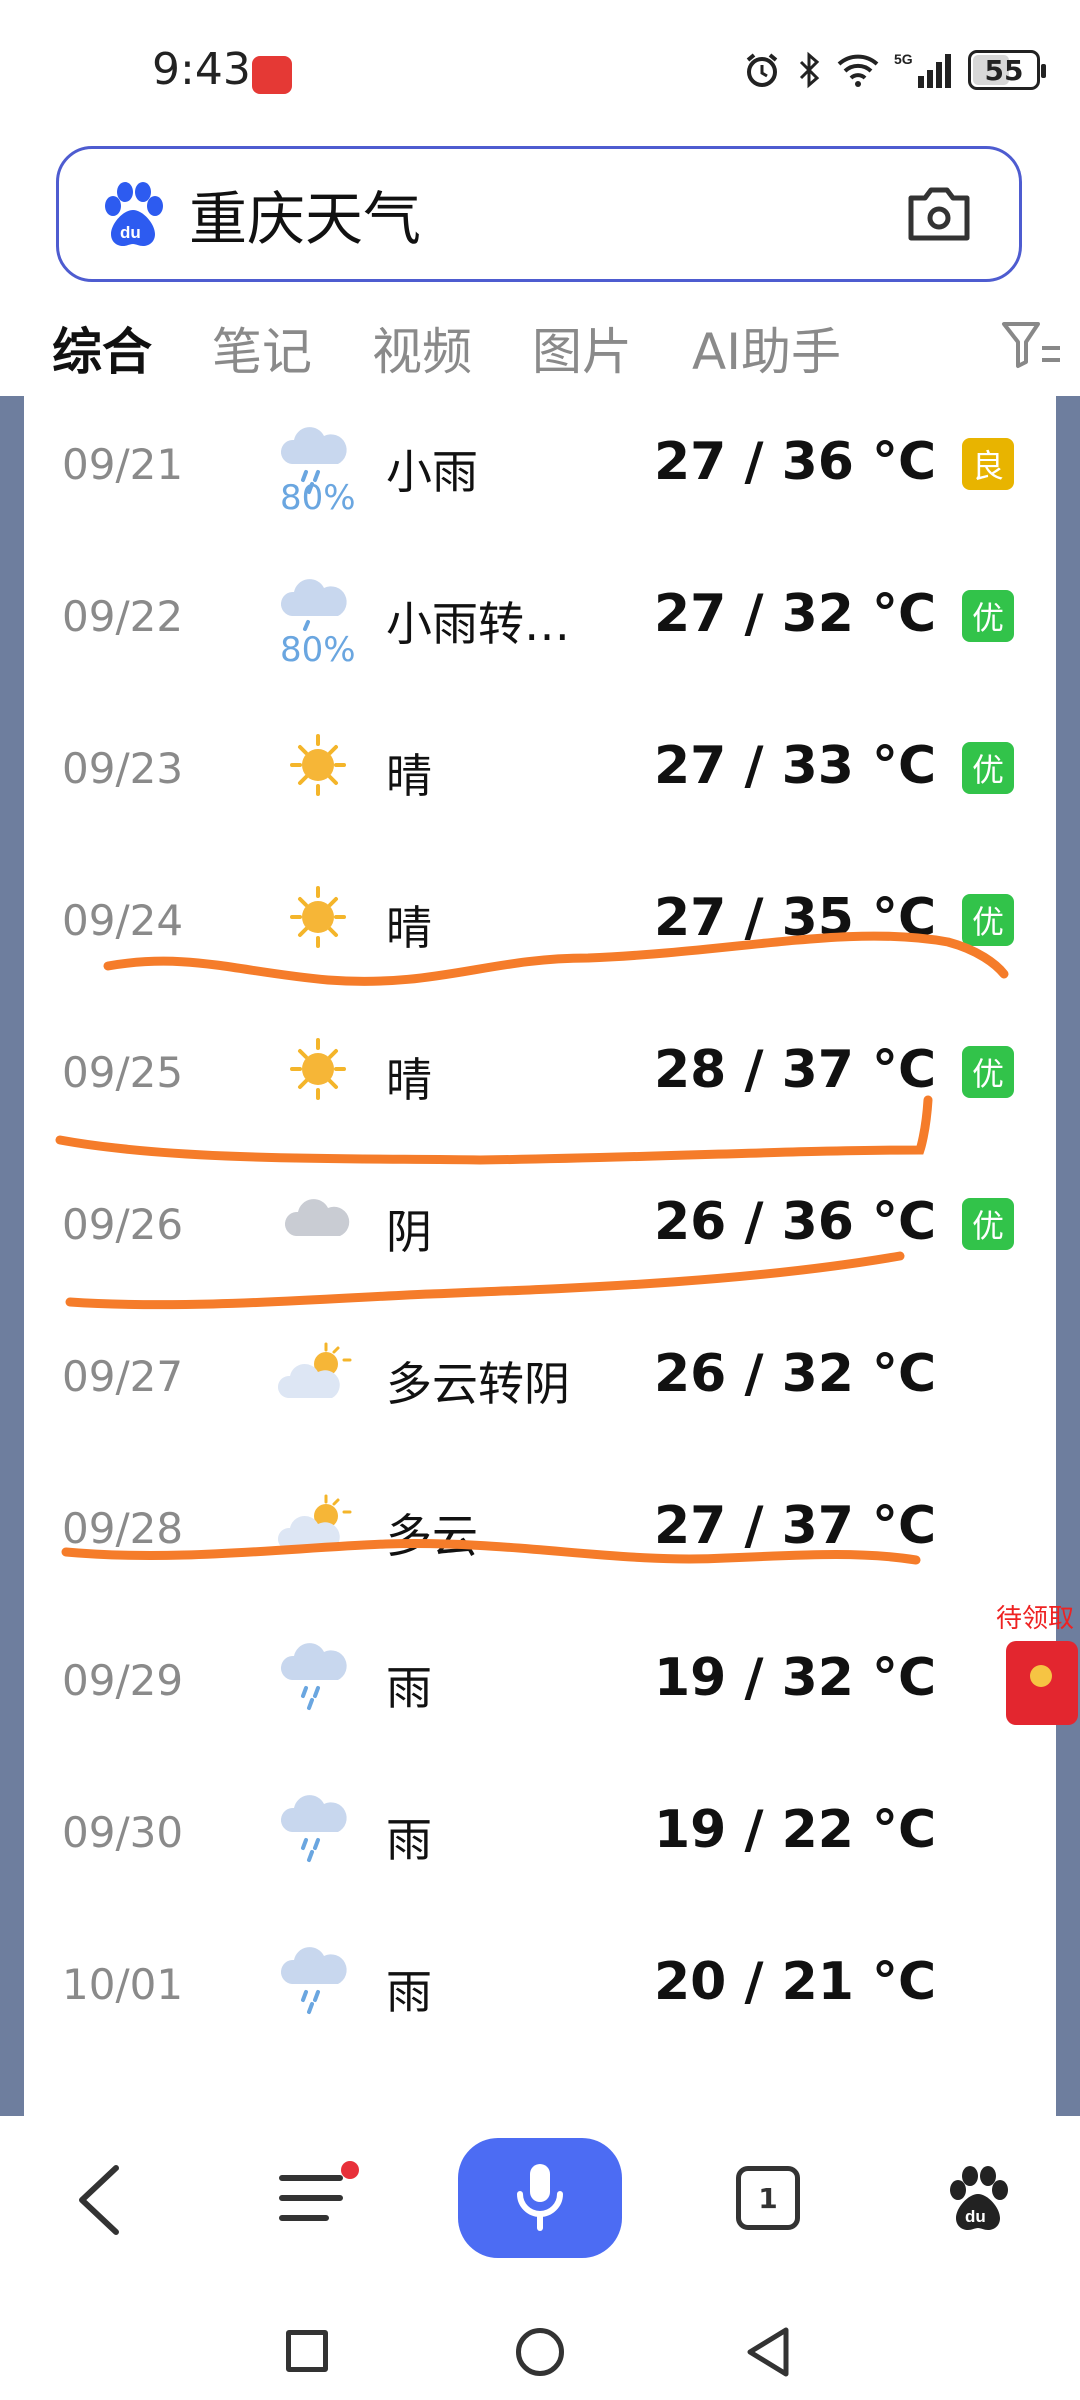  Describe the element at coordinates (123, 1528) in the screenshot. I see `forecast-date: 09/28` at that location.